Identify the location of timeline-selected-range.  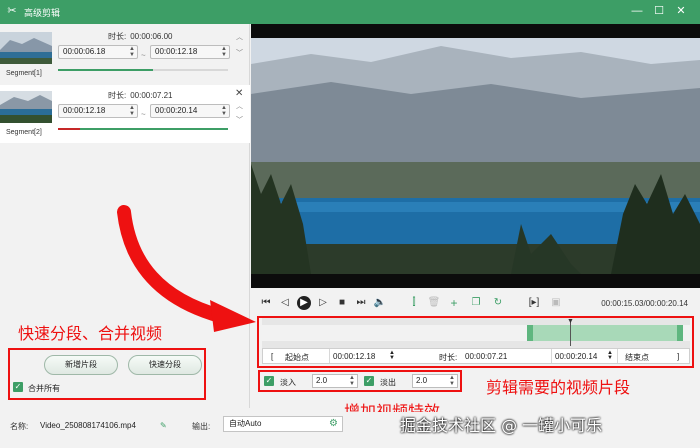
(605, 333).